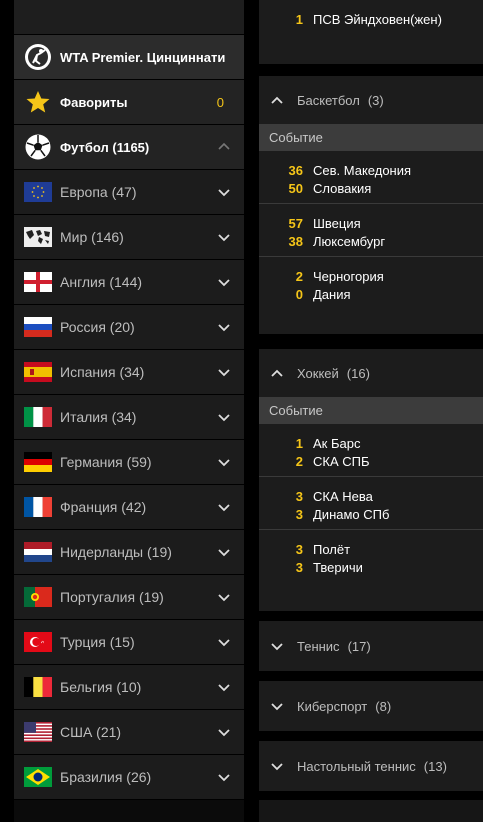 Image resolution: width=483 pixels, height=822 pixels. Describe the element at coordinates (332, 706) in the screenshot. I see `sport-name: Киберспорт` at that location.